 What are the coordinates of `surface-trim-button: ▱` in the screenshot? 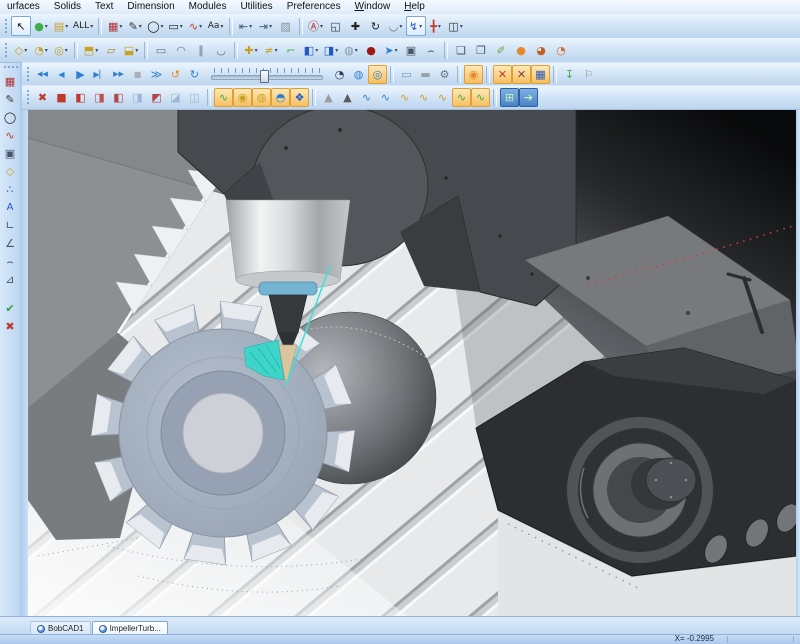 It's located at (111, 50).